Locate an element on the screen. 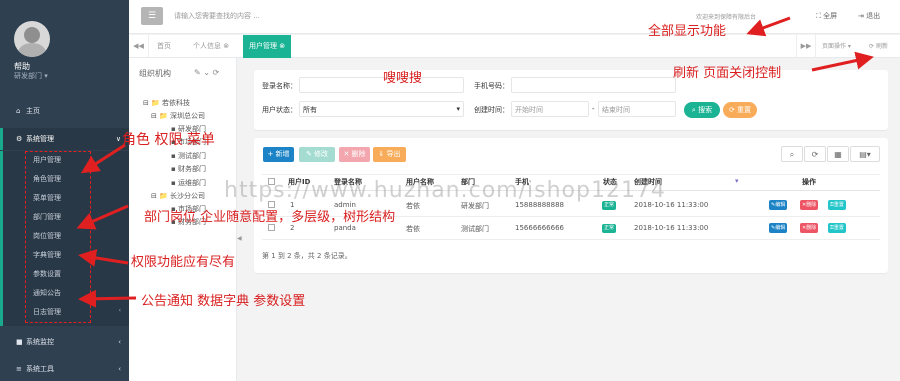 The width and height of the screenshot is (900, 381). arrow-fullscreen is located at coordinates (768, 26).